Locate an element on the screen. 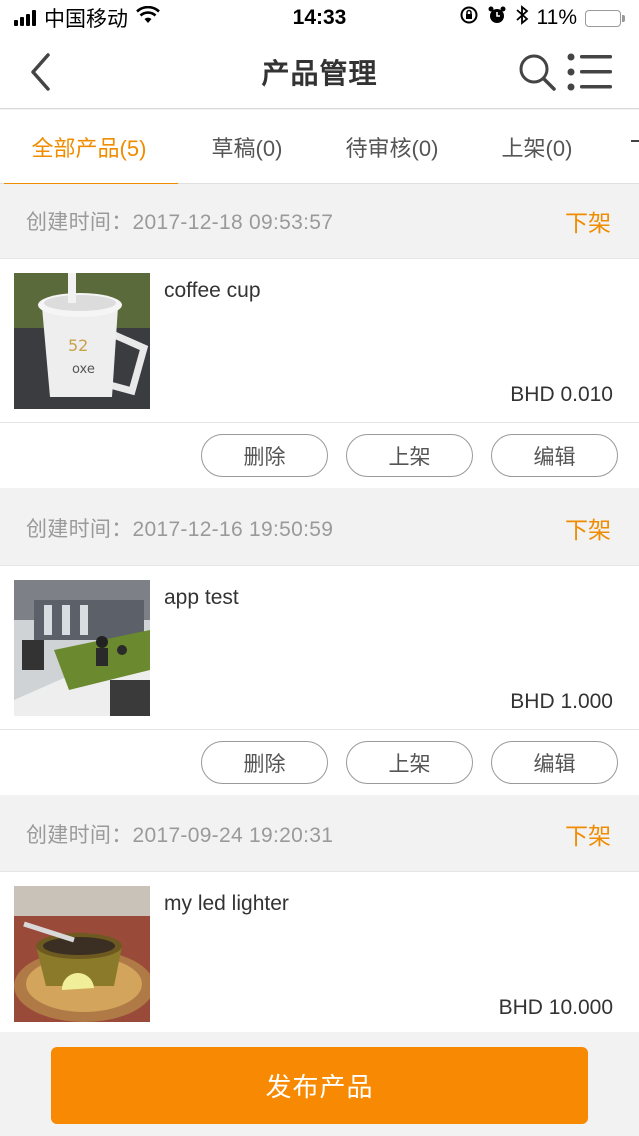 The image size is (639, 1136). navigation-bar: 产品管理 is located at coordinates (319, 72).